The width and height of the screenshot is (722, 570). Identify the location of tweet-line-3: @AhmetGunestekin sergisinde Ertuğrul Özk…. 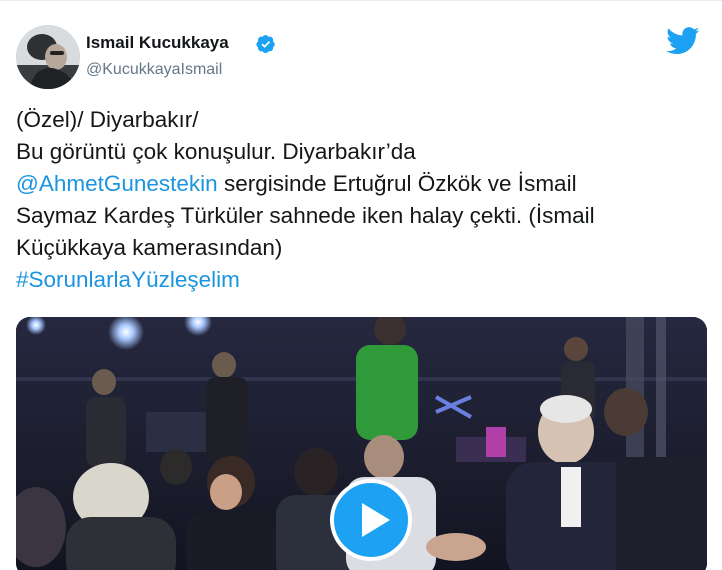
(361, 184).